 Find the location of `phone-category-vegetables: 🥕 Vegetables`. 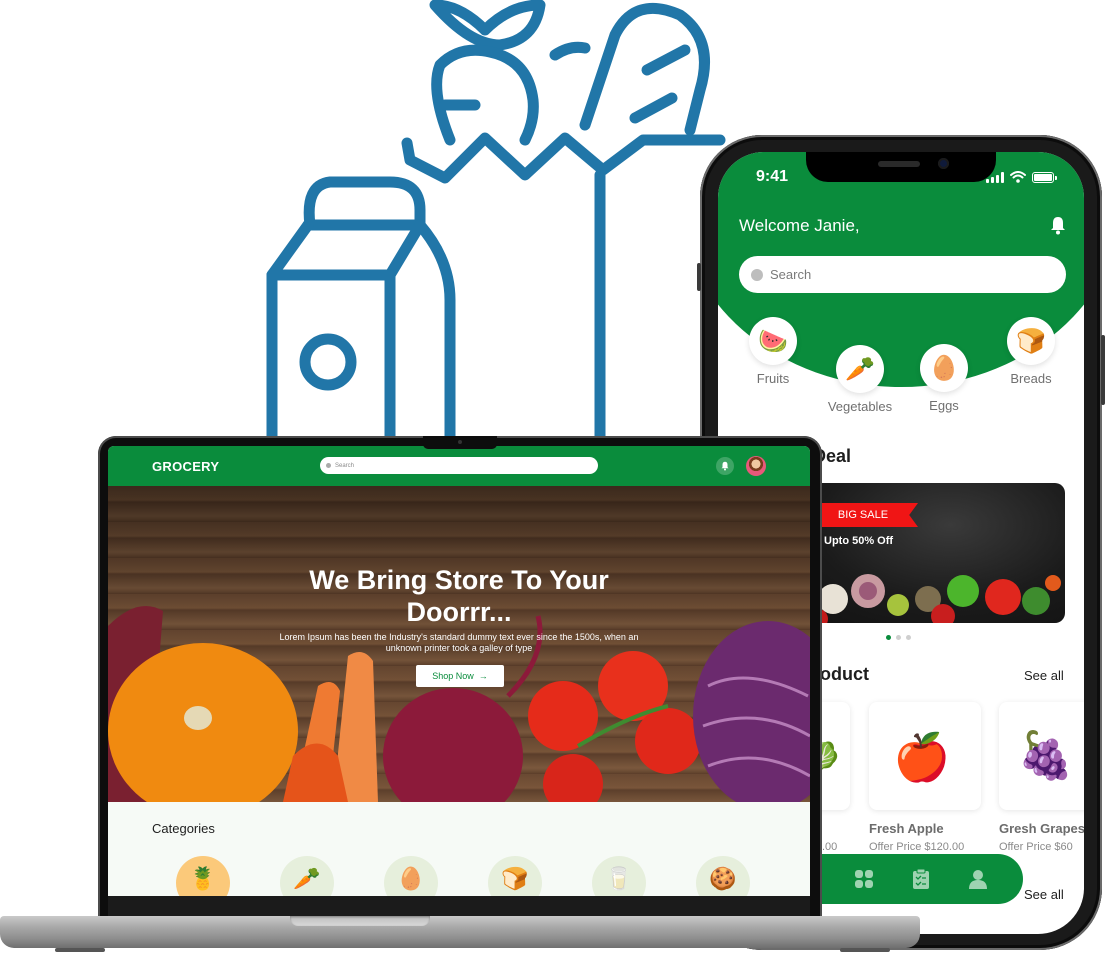

phone-category-vegetables: 🥕 Vegetables is located at coordinates (860, 379).